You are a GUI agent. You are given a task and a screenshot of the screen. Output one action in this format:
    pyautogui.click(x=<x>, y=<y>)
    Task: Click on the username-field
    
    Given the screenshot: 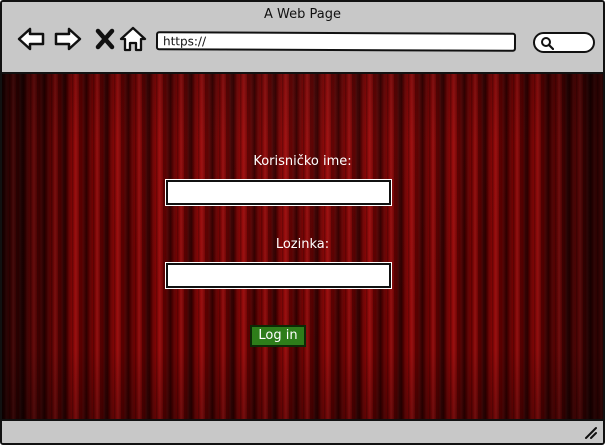 What is the action you would take?
    pyautogui.click(x=278, y=192)
    